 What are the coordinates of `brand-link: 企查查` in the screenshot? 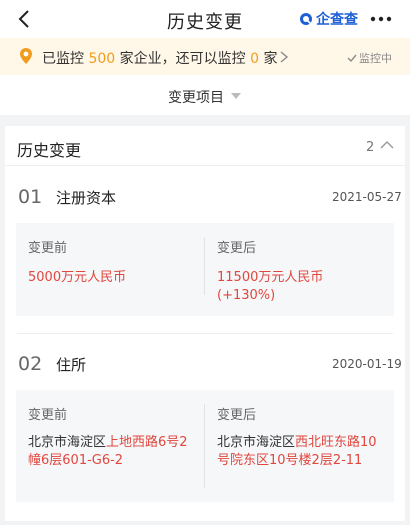 It's located at (328, 19).